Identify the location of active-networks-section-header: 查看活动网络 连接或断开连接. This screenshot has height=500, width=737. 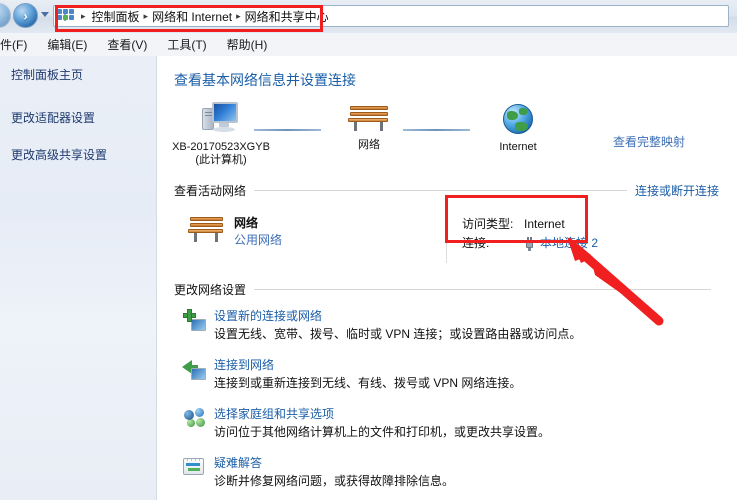
(446, 190).